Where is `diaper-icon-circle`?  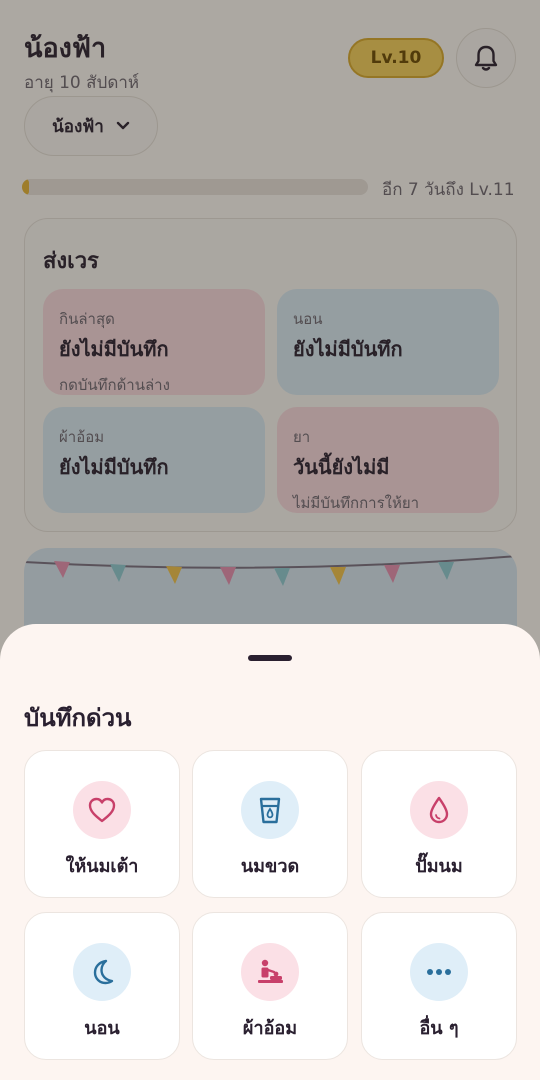 diaper-icon-circle is located at coordinates (270, 972).